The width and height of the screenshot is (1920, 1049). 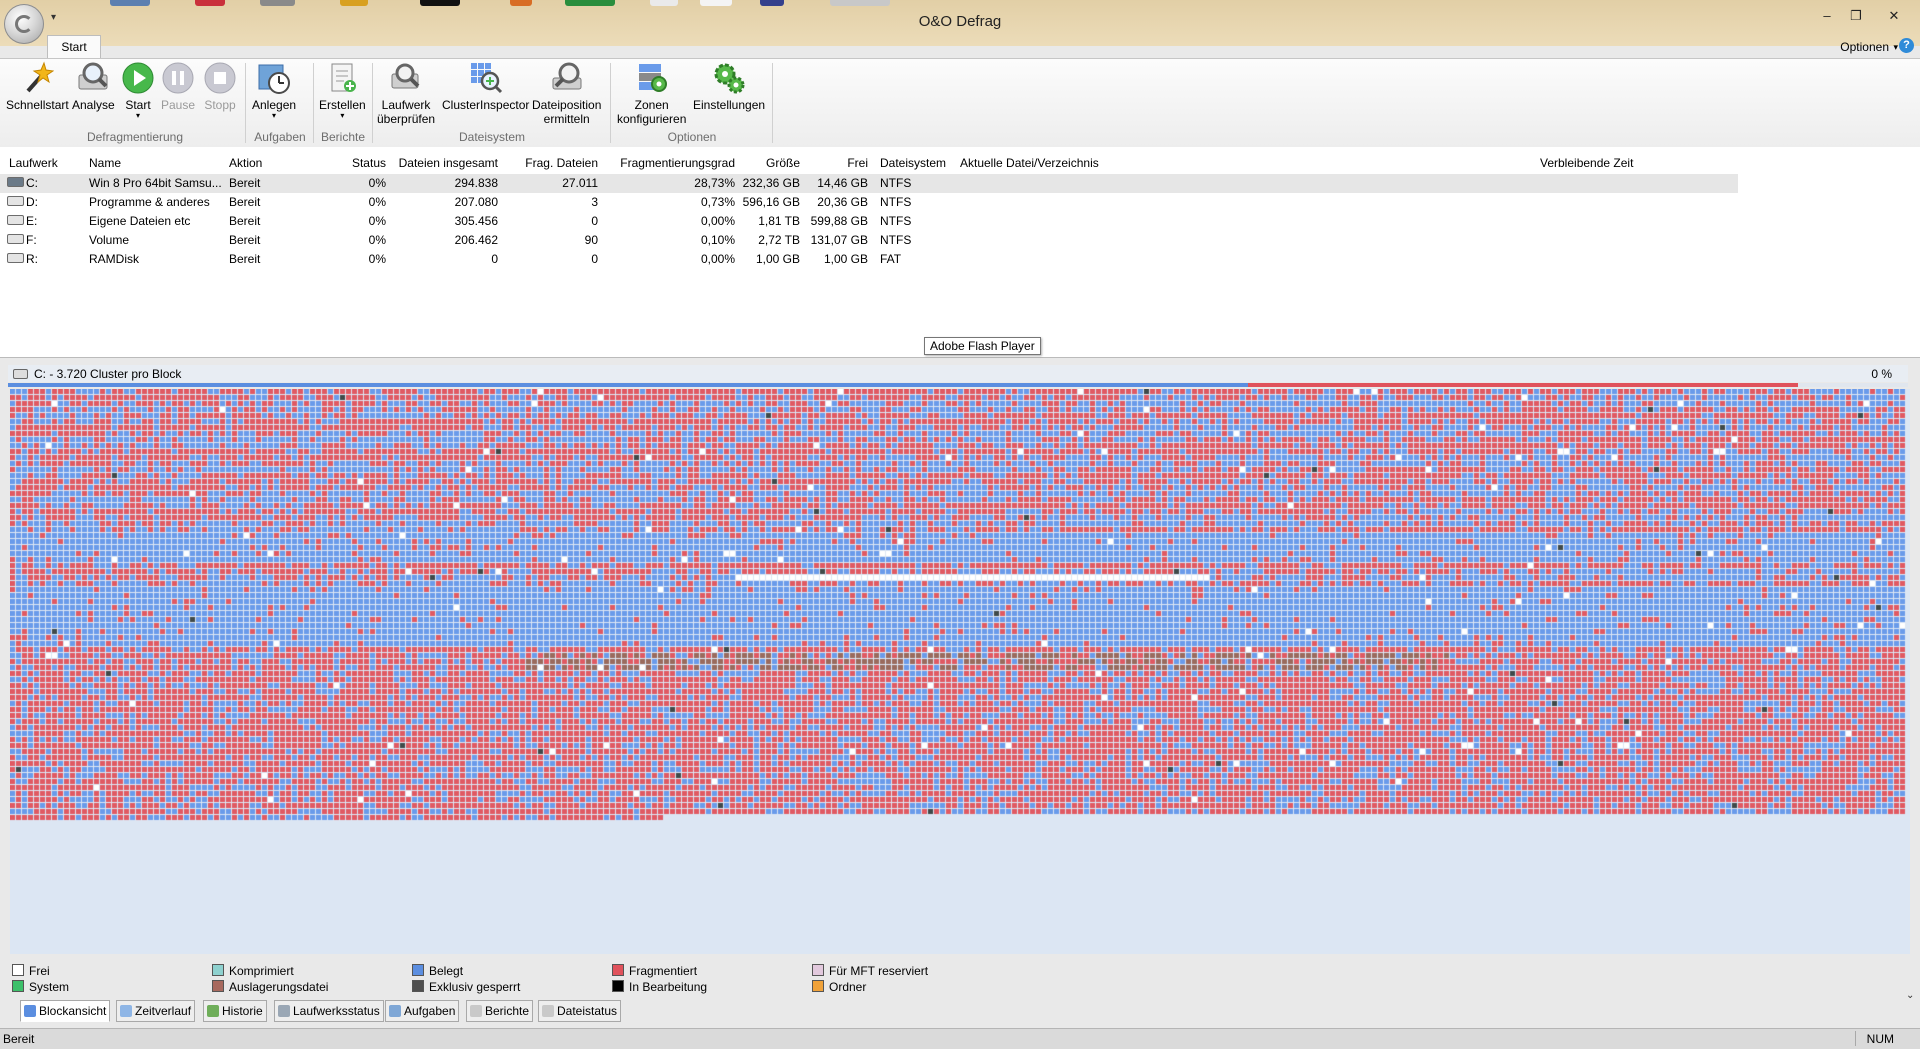 What do you see at coordinates (913, 164) in the screenshot?
I see `column-header: Dateisystem` at bounding box center [913, 164].